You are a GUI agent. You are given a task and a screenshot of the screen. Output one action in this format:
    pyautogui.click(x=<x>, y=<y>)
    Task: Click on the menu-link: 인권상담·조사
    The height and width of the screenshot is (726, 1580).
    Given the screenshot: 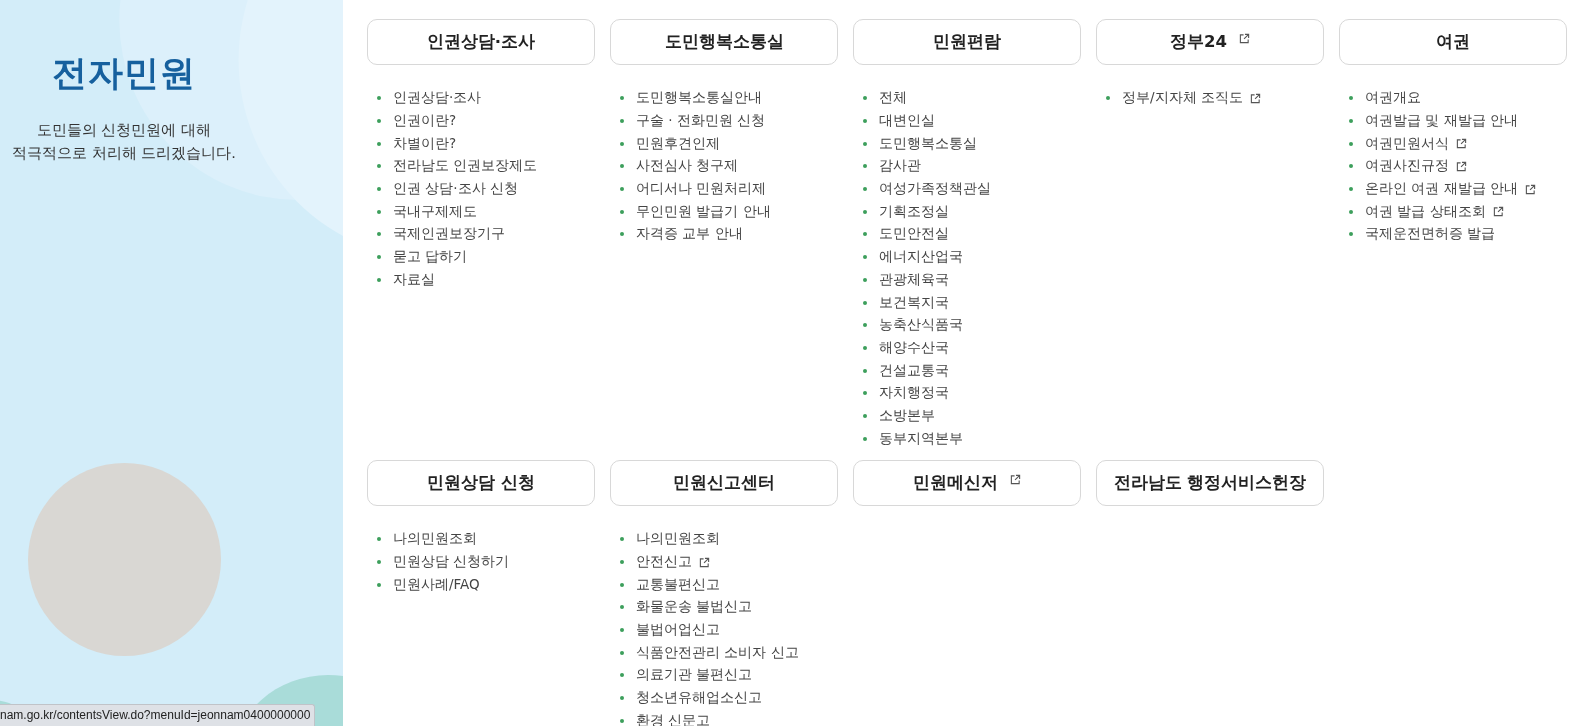 What is the action you would take?
    pyautogui.click(x=437, y=98)
    